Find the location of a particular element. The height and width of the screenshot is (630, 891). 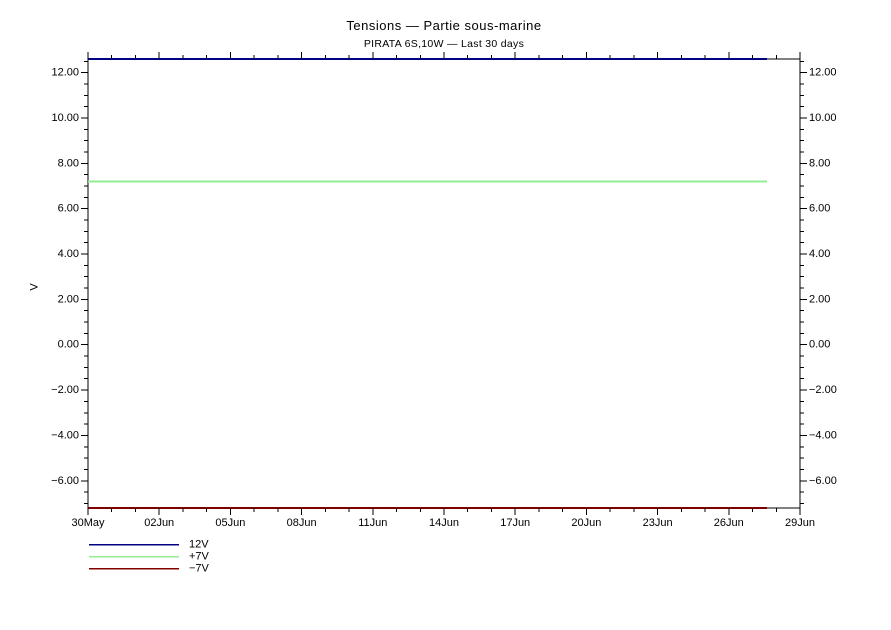

y-tick-label: 4.00 is located at coordinates (68, 254).